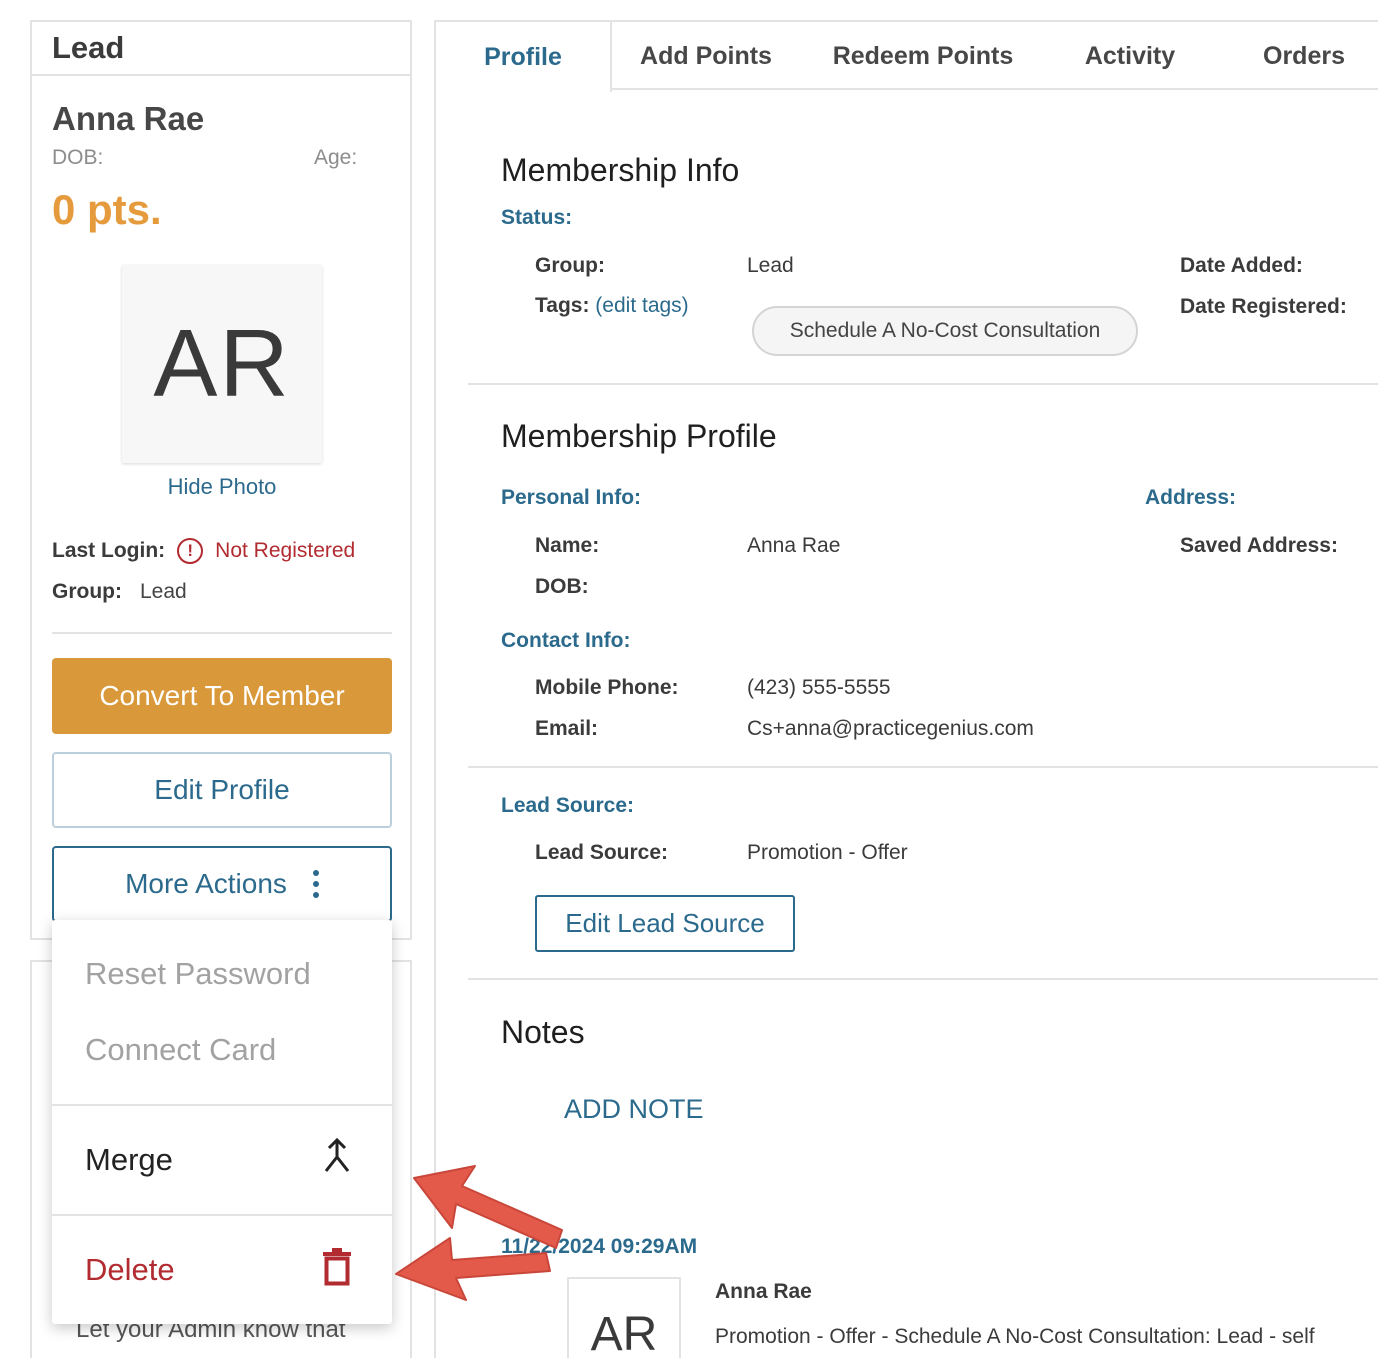 The height and width of the screenshot is (1358, 1378). I want to click on alert-circle-icon: !, so click(190, 551).